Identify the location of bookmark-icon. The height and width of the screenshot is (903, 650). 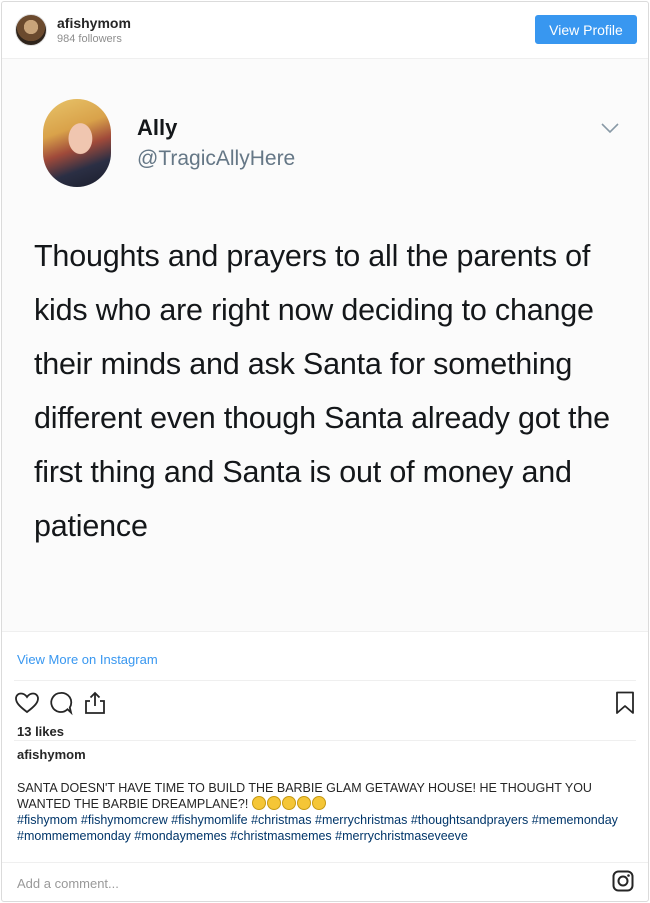
(625, 703).